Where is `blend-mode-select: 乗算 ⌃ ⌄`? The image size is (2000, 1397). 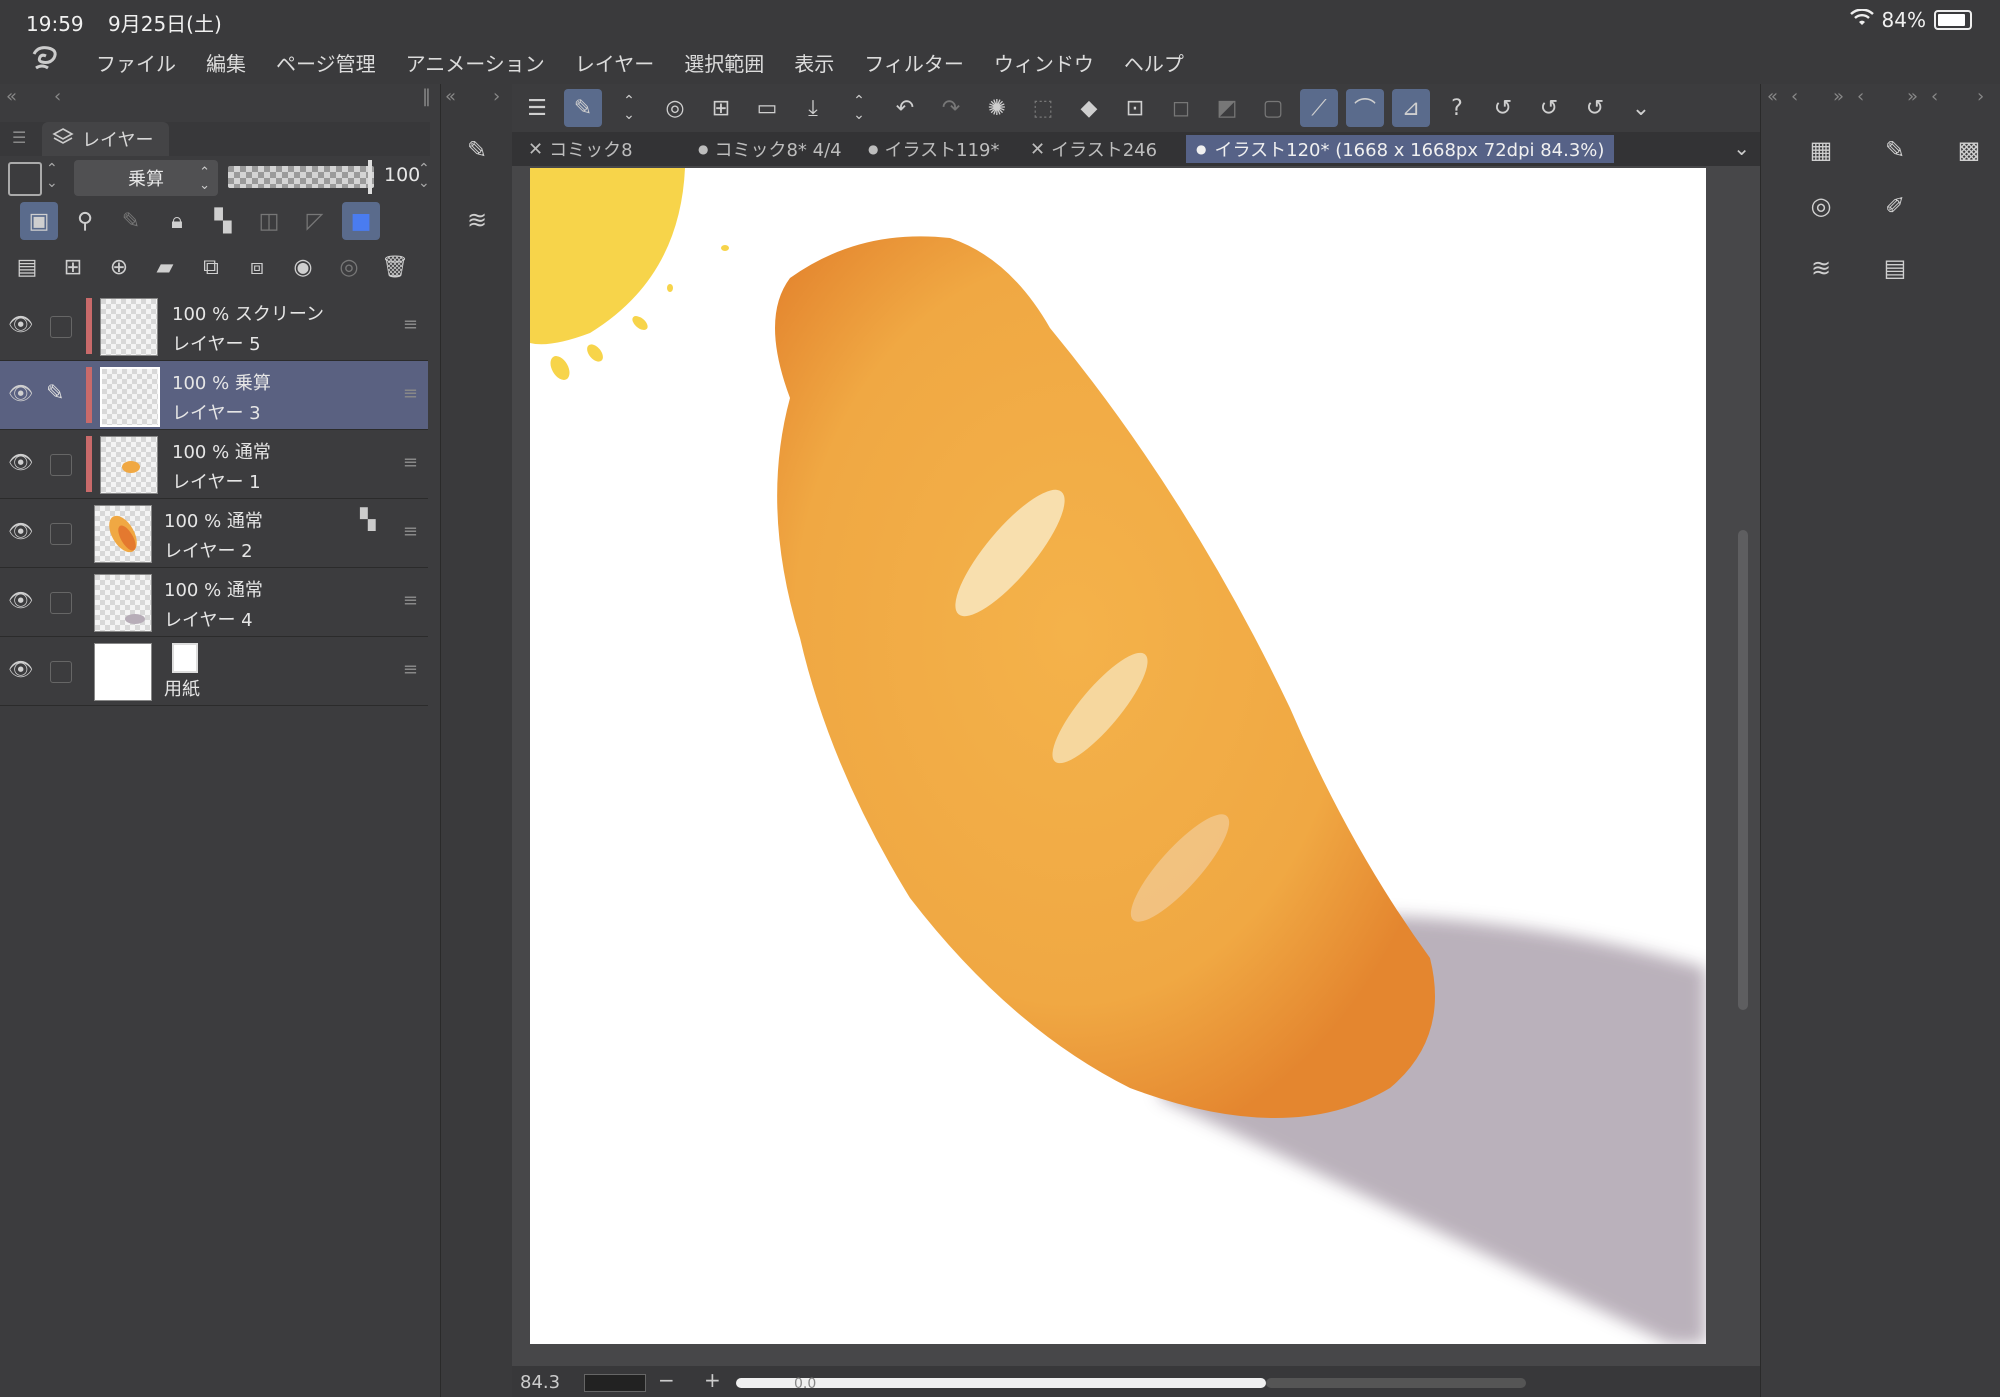
blend-mode-select: 乗算 ⌃ ⌄ is located at coordinates (146, 178).